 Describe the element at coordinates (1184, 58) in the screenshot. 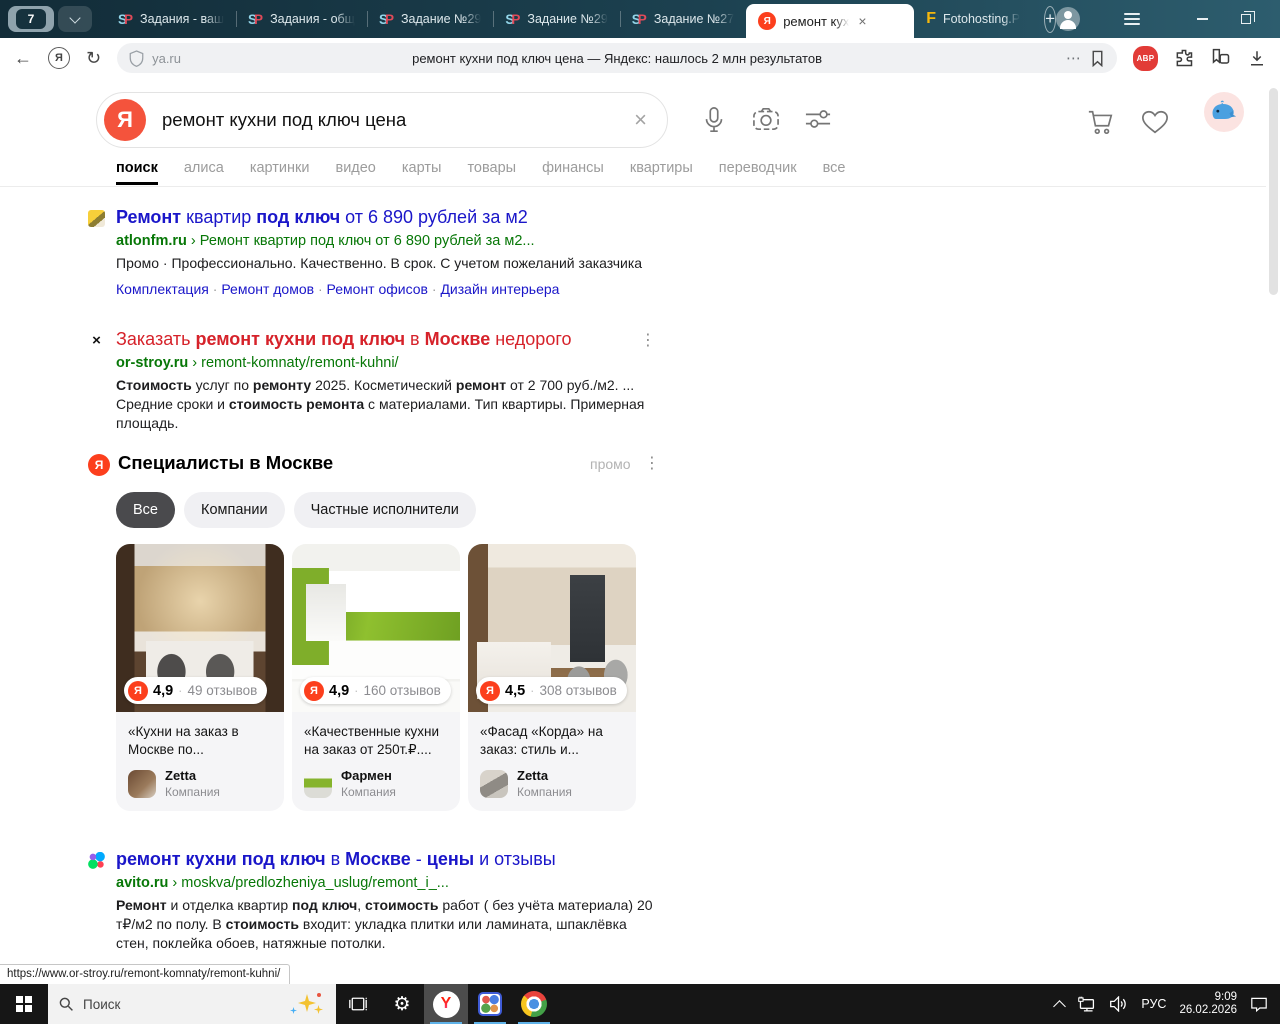

I see `extensions-puzzle-icon` at that location.